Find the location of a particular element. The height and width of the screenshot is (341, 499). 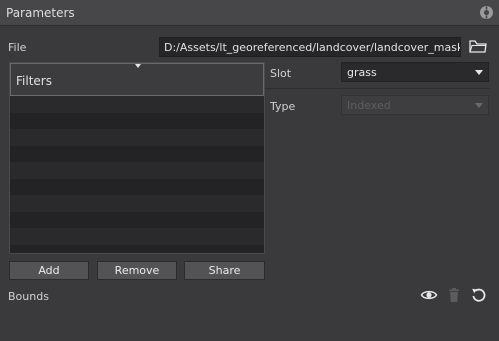

remove-button: Remove is located at coordinates (137, 270).